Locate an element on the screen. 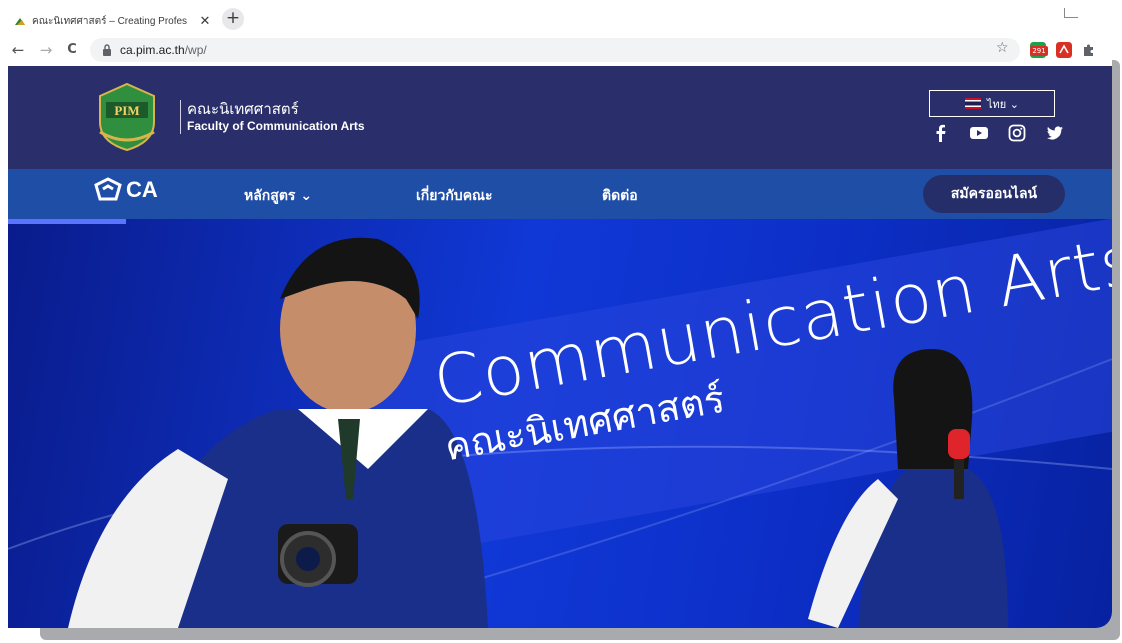 The width and height of the screenshot is (1122, 643). twitter-icon is located at coordinates (1055, 133).